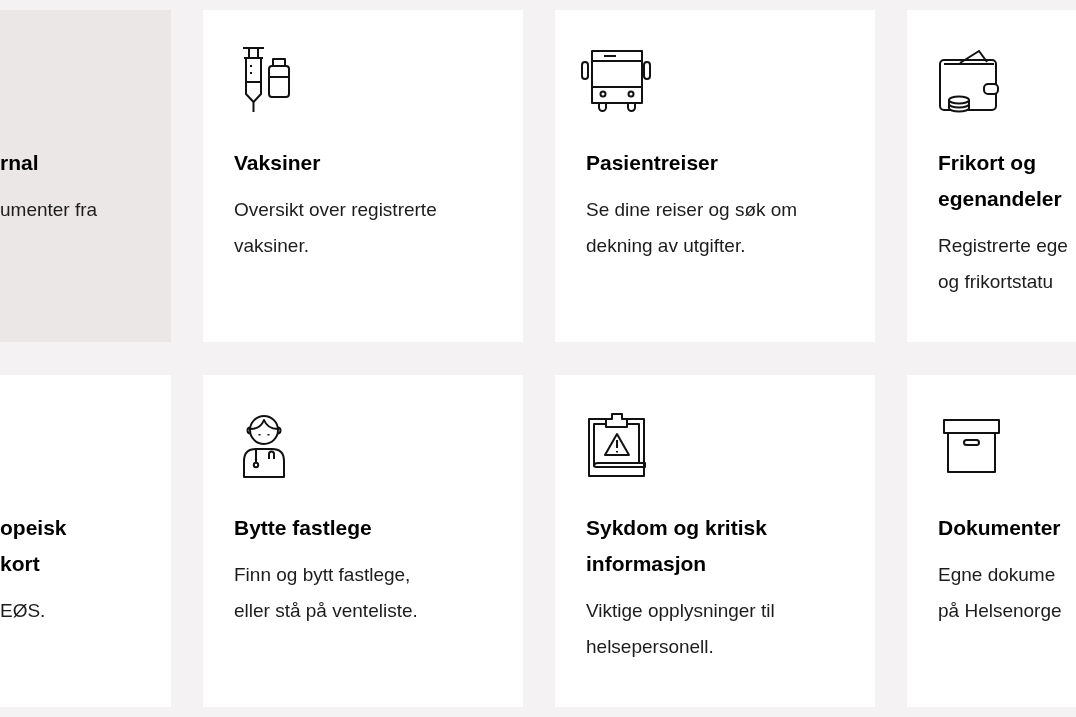 The height and width of the screenshot is (717, 1076). What do you see at coordinates (1003, 264) in the screenshot?
I see `card-description: Registrerte ege og frikortstatu` at bounding box center [1003, 264].